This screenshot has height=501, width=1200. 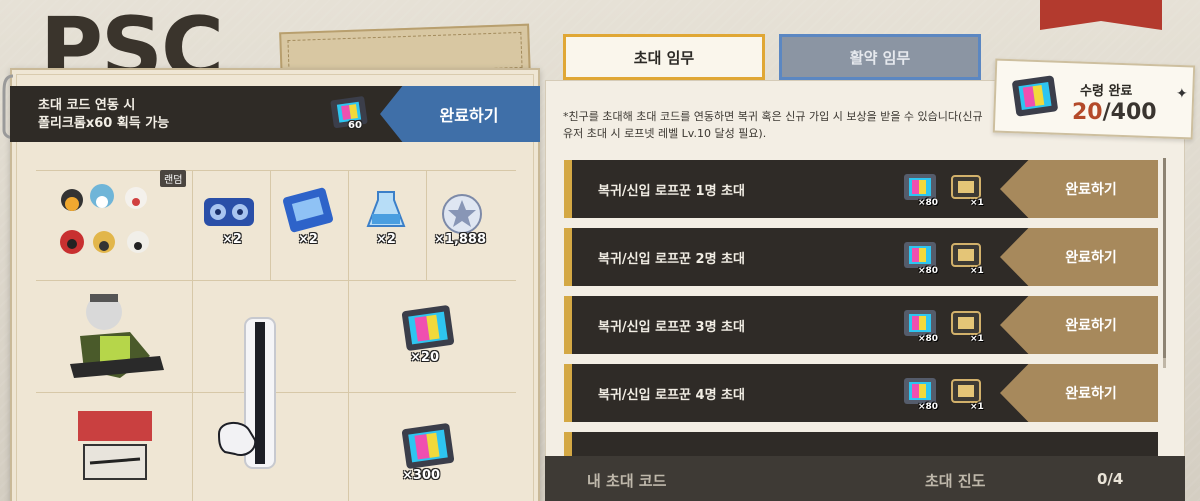 What do you see at coordinates (104, 219) in the screenshot?
I see `creature-figures-icon` at bounding box center [104, 219].